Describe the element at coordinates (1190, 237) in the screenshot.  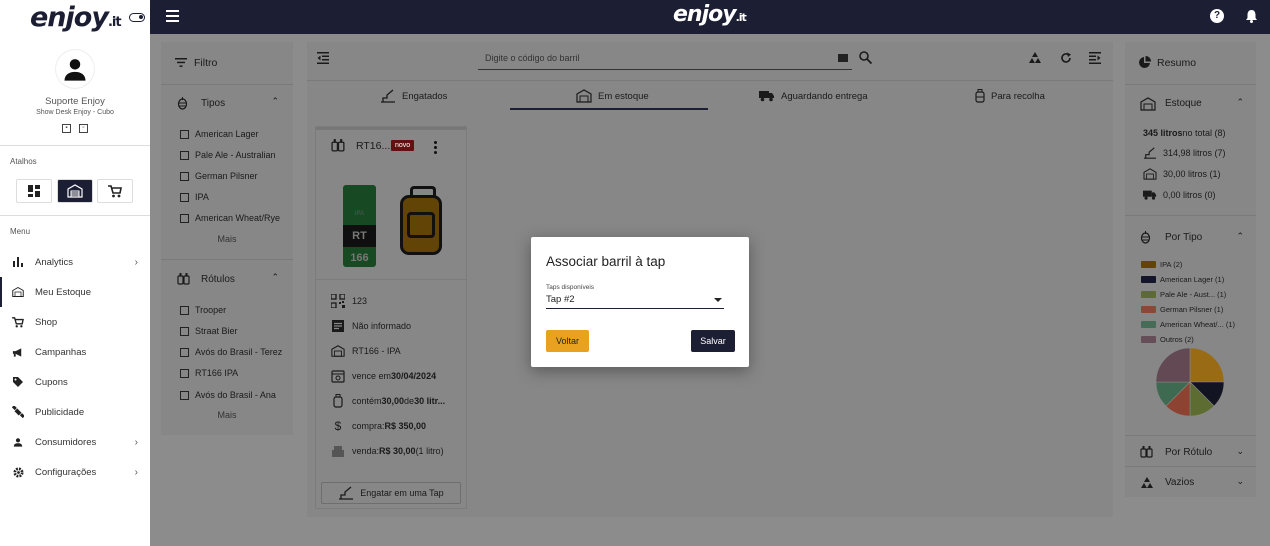
I see `por-tipo-section-header: Por Tipo ⌃` at that location.